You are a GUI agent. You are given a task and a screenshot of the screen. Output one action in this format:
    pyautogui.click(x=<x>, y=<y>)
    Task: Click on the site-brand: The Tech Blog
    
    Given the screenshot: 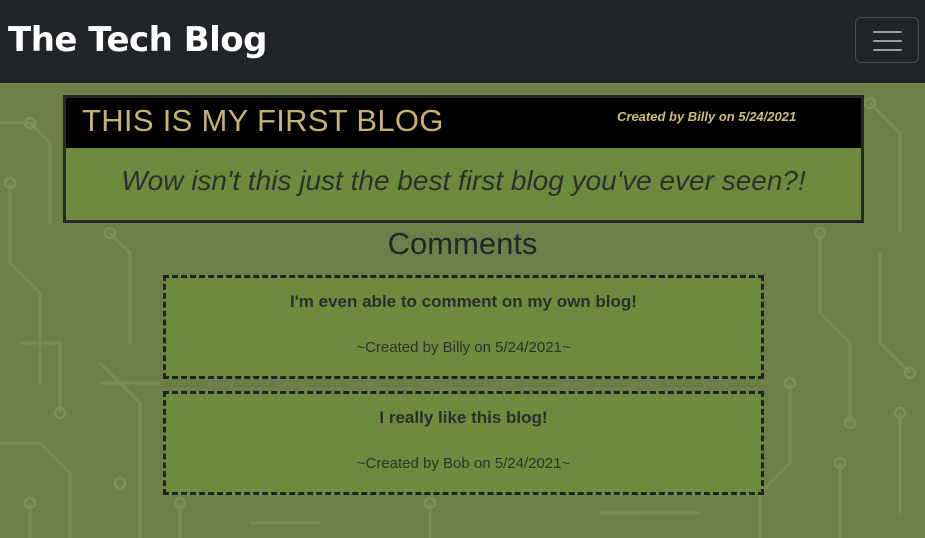 What is the action you would take?
    pyautogui.click(x=138, y=40)
    